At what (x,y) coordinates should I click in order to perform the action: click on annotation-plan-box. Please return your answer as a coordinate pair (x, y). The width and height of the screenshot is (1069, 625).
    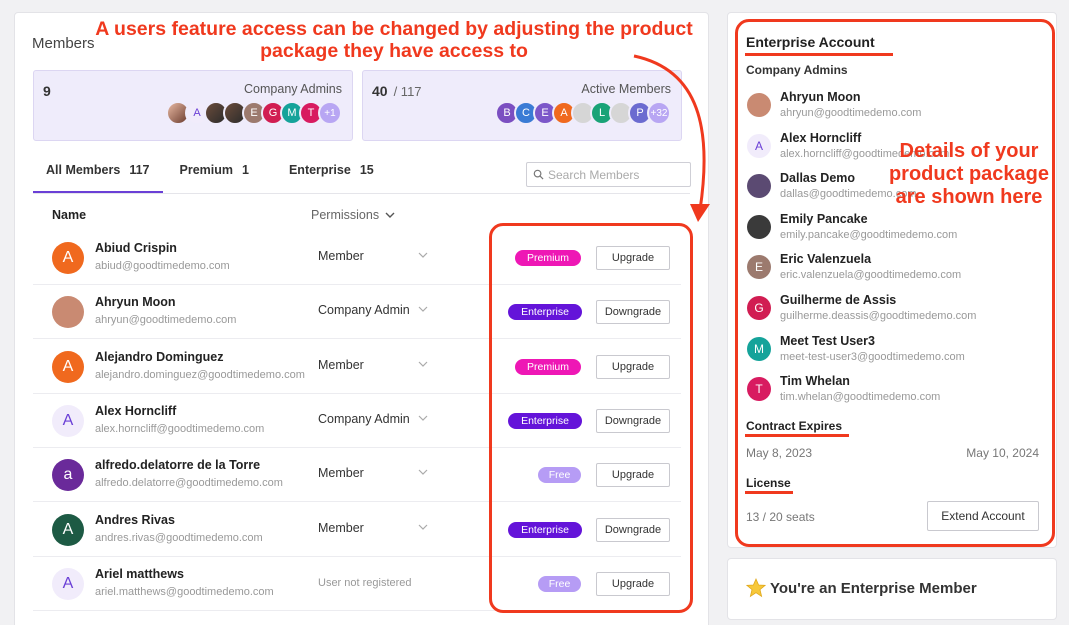
    Looking at the image, I should click on (591, 418).